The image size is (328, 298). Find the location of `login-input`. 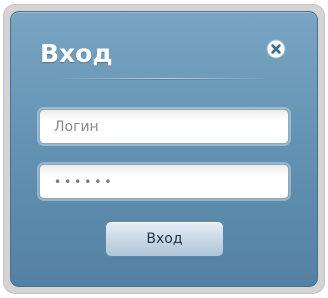

login-input is located at coordinates (164, 126).